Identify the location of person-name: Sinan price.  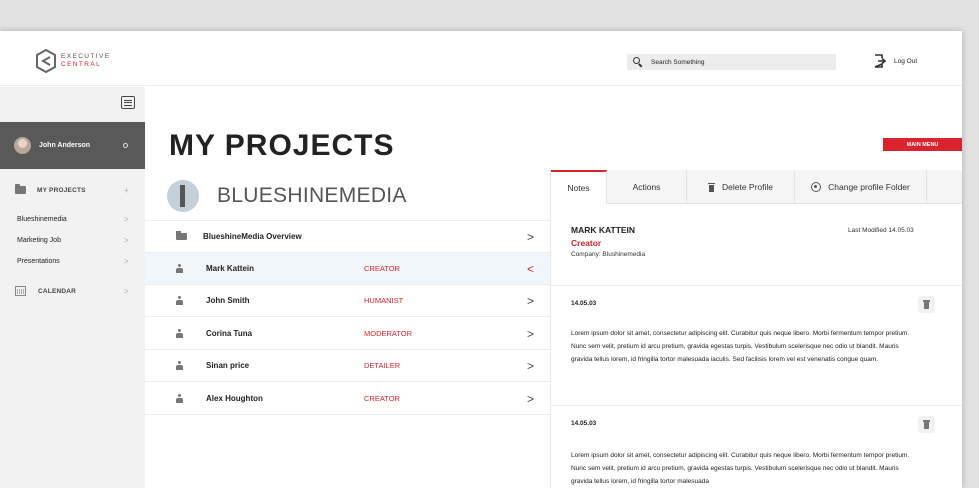
(228, 365).